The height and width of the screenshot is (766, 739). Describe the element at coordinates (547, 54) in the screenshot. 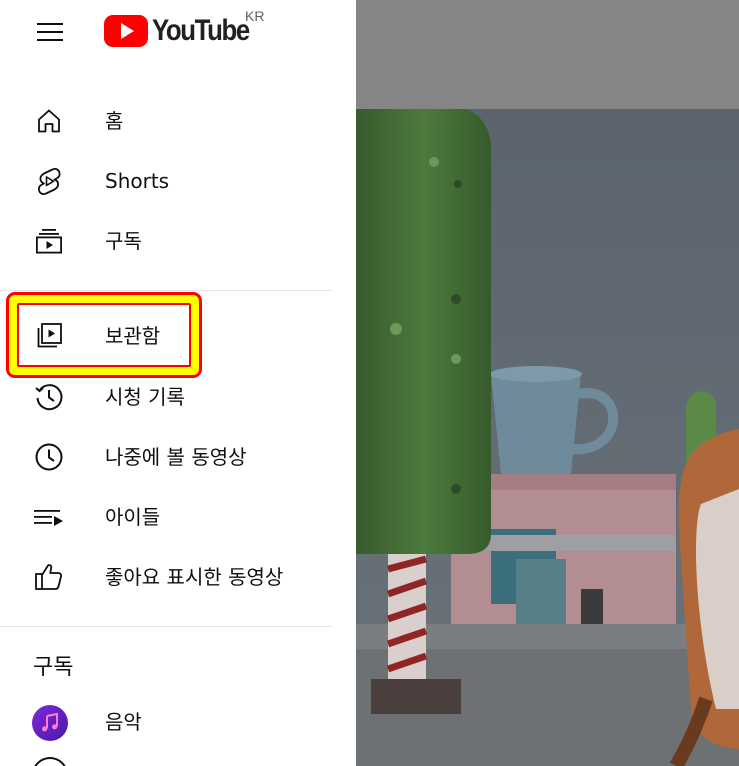

I see `dimmed-page-header` at that location.